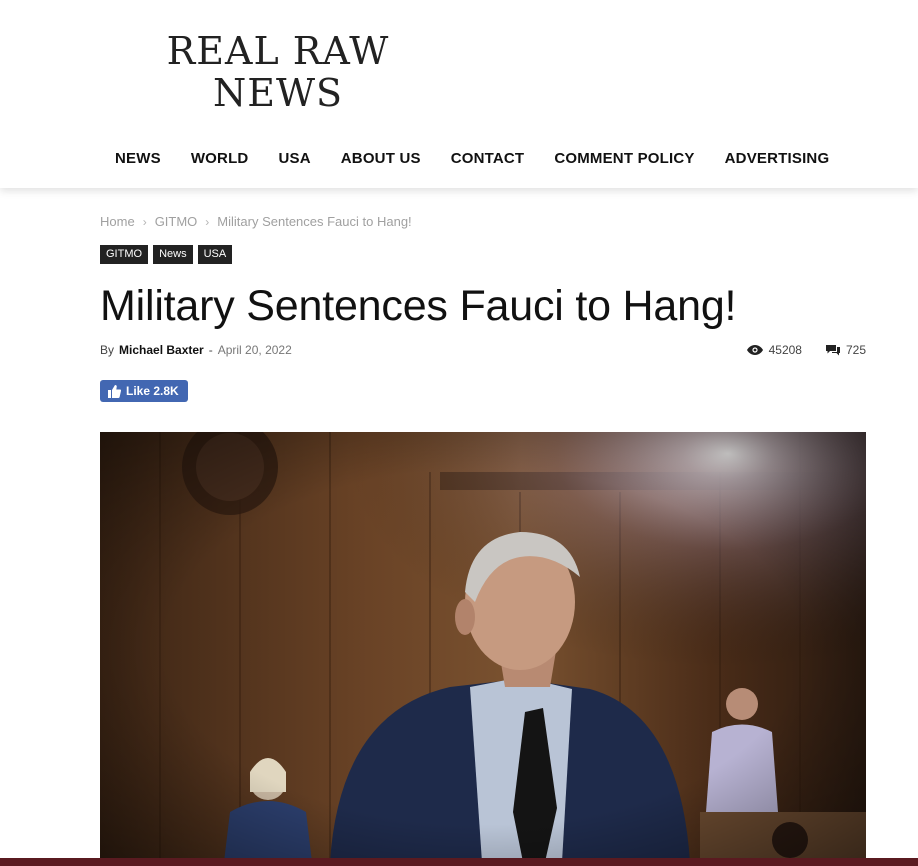 This screenshot has height=866, width=918. Describe the element at coordinates (806, 350) in the screenshot. I see `article-stats: 45208 725` at that location.